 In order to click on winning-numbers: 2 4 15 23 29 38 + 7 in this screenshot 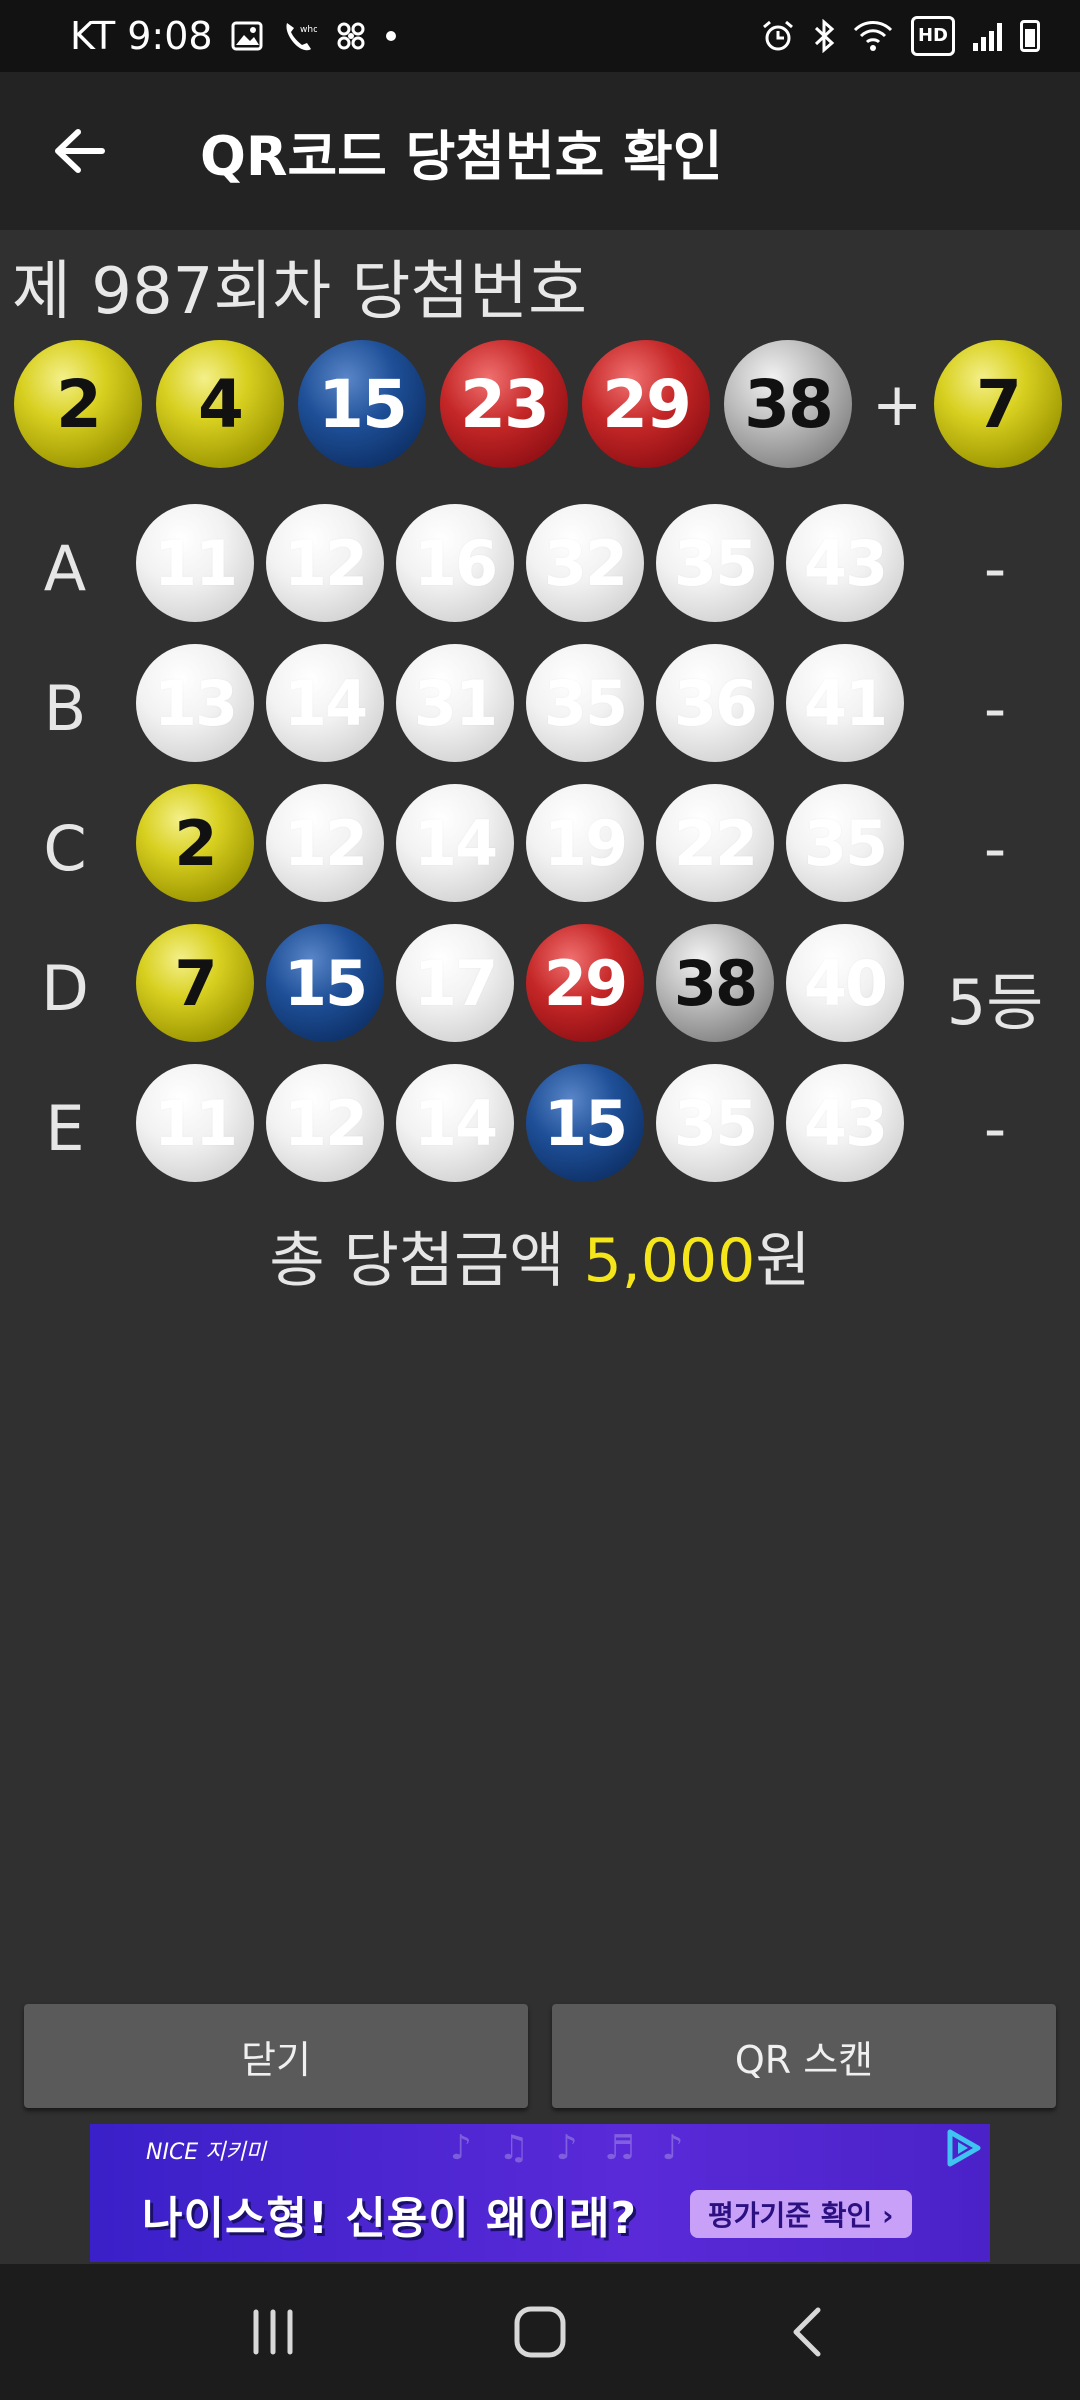, I will do `click(544, 406)`.